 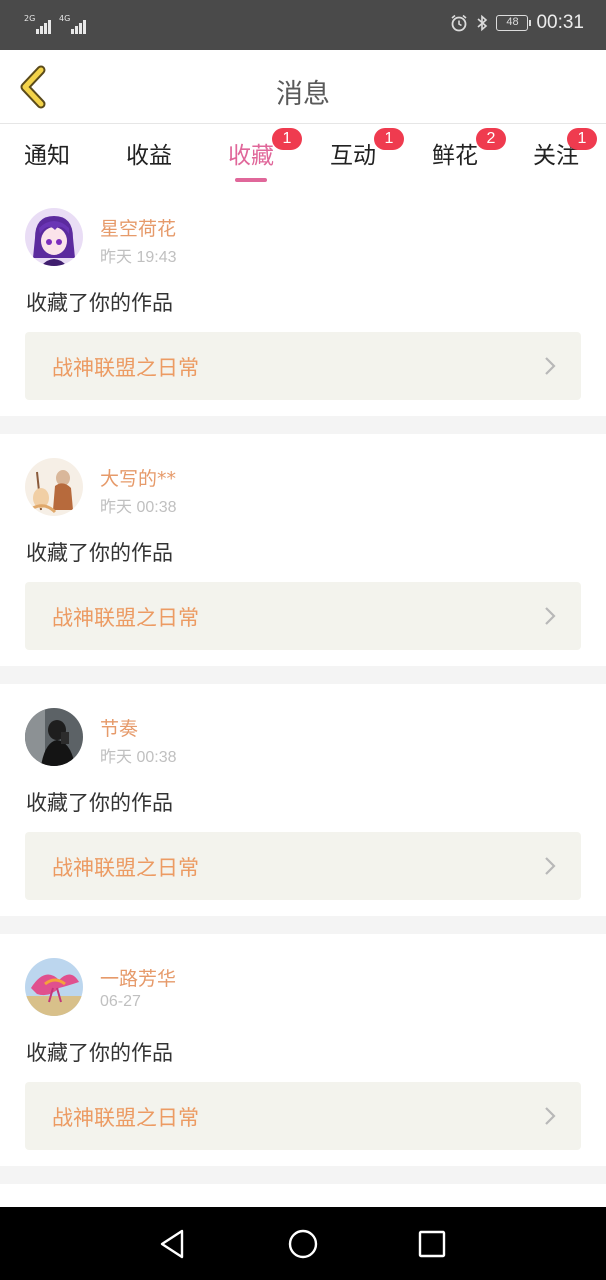 What do you see at coordinates (459, 23) in the screenshot?
I see `alarm-icon` at bounding box center [459, 23].